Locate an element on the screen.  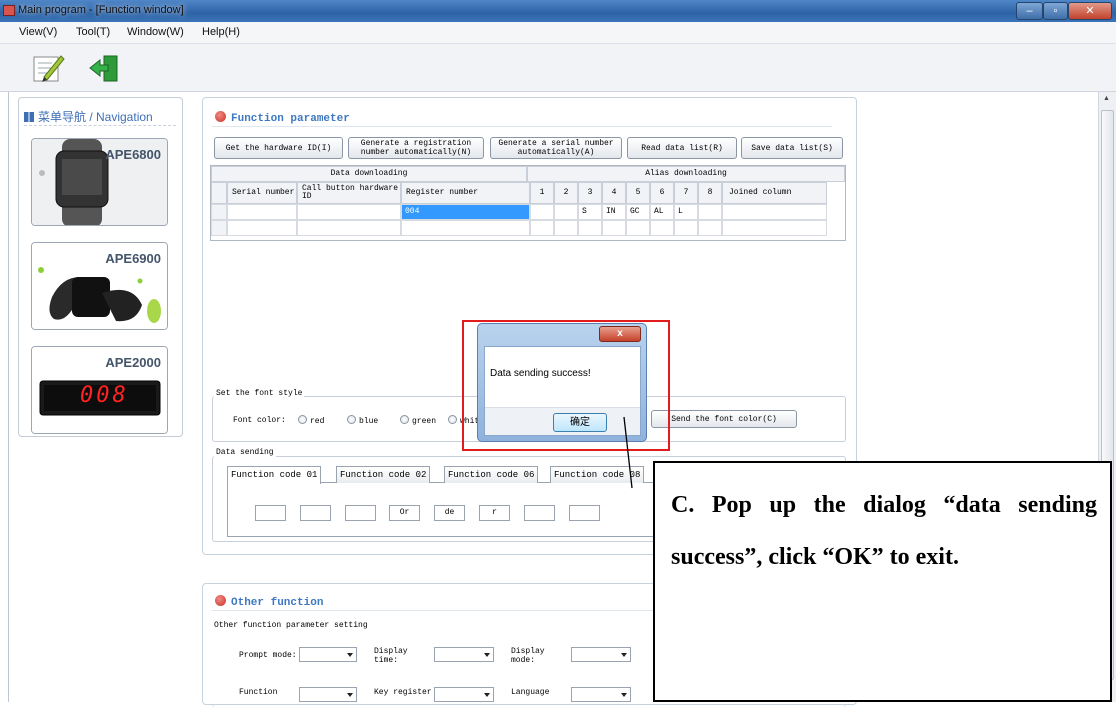
tab-function-code-06: Function code 06 is located at coordinates (491, 474).